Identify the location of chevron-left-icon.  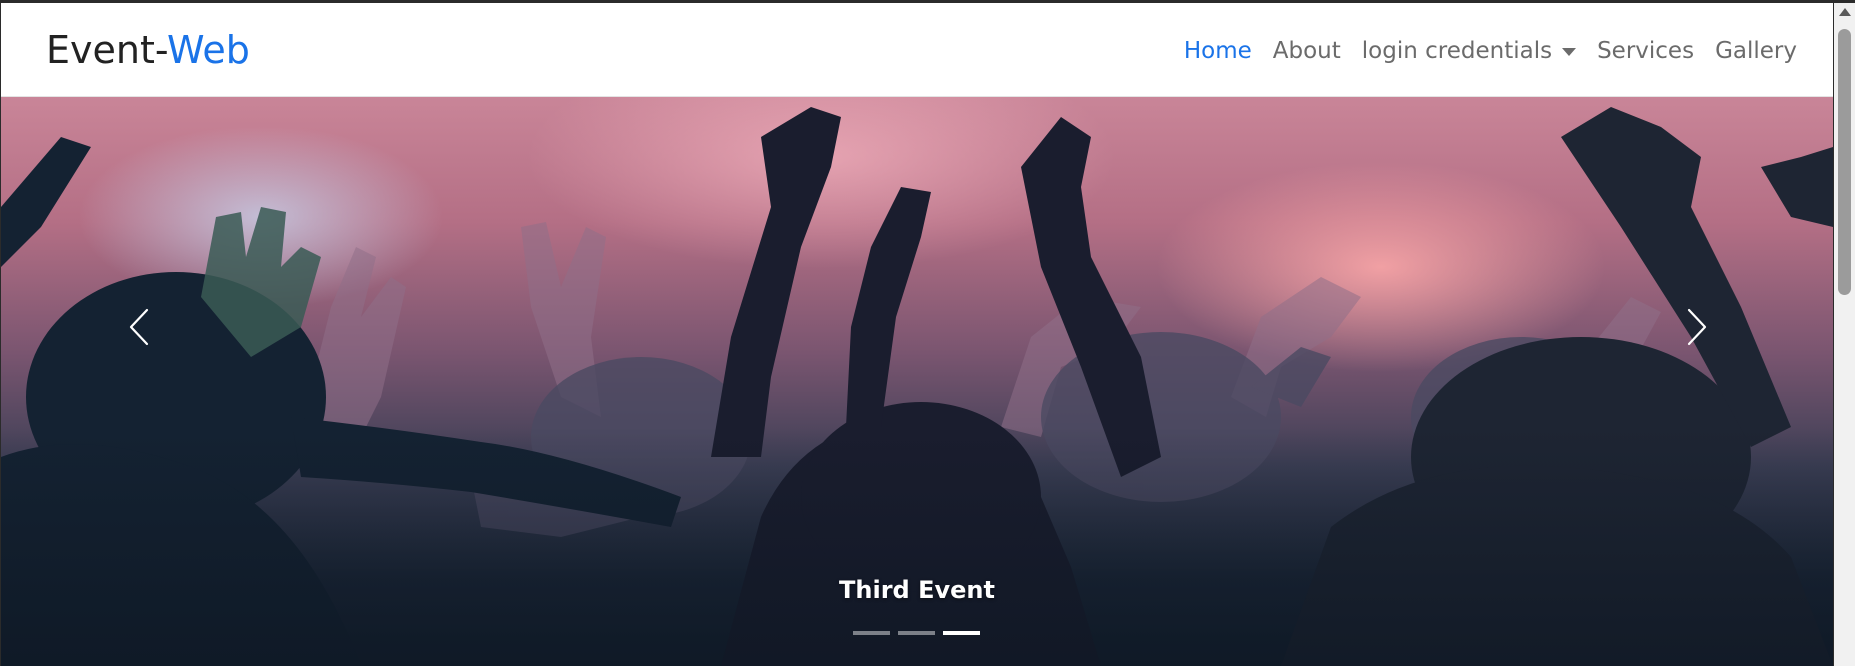
(139, 327).